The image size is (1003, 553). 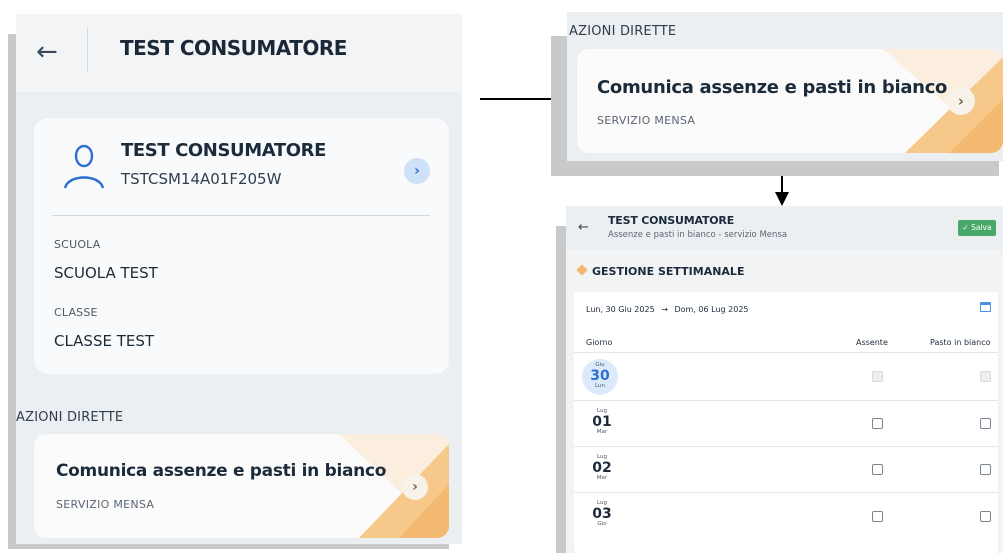 I want to click on header-bar: ← TEST CONSUMATORE, so click(x=239, y=53).